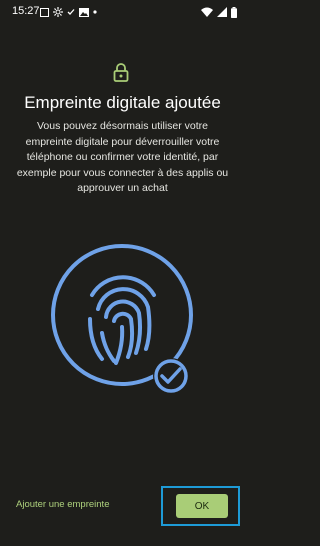 The image size is (320, 546). What do you see at coordinates (84, 12) in the screenshot?
I see `image-icon` at bounding box center [84, 12].